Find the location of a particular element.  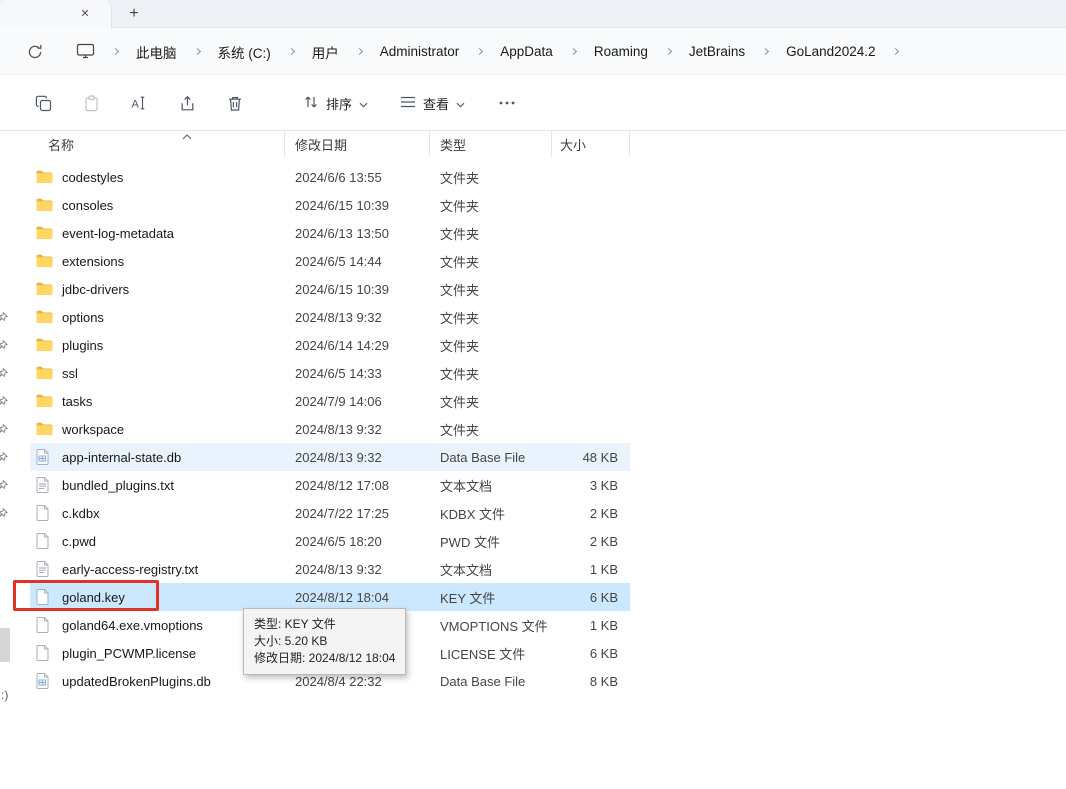

cell-name: c.pwd is located at coordinates (157, 541).